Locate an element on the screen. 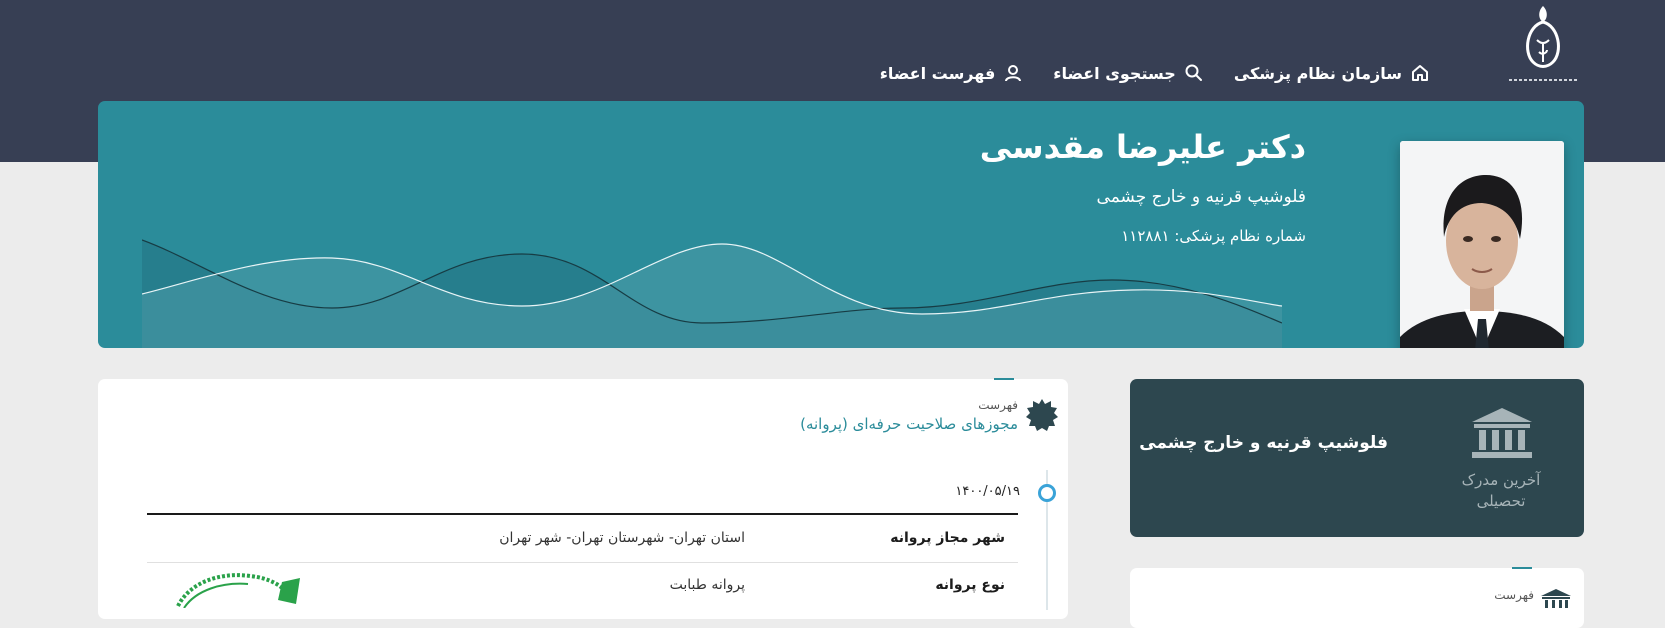 The image size is (1665, 628). nav-member-list-label: فهرست اعضاء is located at coordinates (937, 73).